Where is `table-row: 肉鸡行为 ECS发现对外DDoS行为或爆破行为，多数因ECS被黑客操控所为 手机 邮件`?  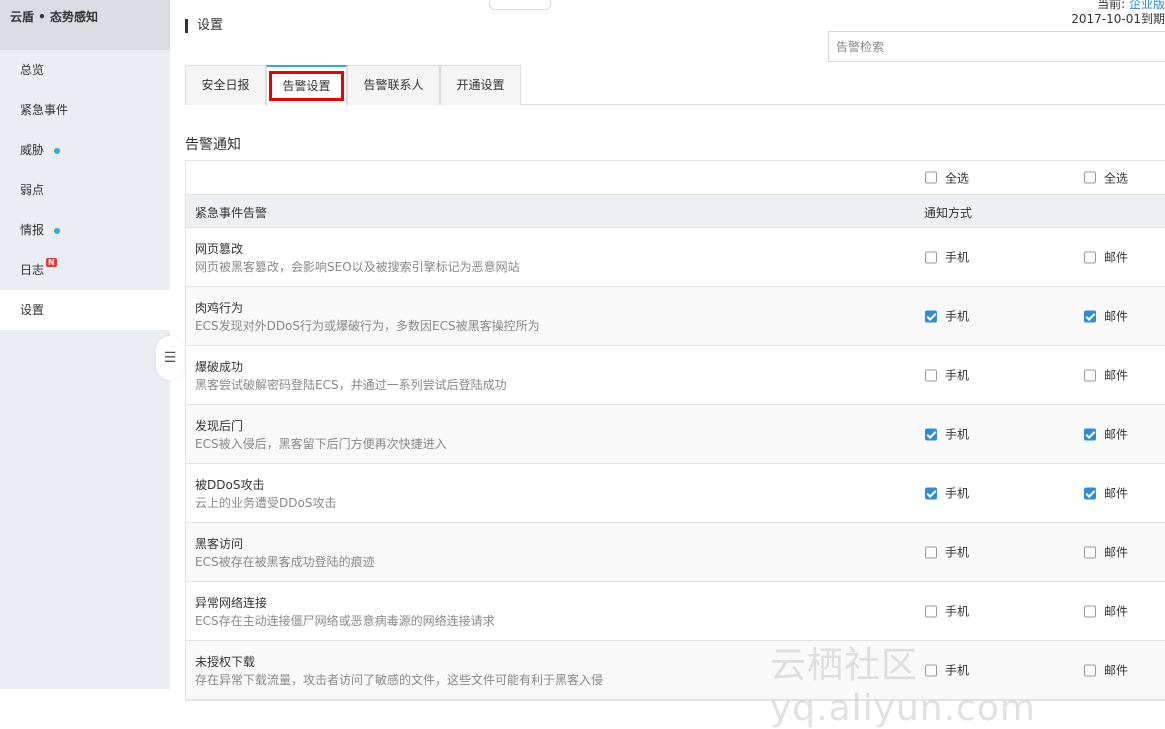
table-row: 肉鸡行为 ECS发现对外DDoS行为或爆破行为，多数因ECS被黑客操控所为 手机 邮件 is located at coordinates (675, 316).